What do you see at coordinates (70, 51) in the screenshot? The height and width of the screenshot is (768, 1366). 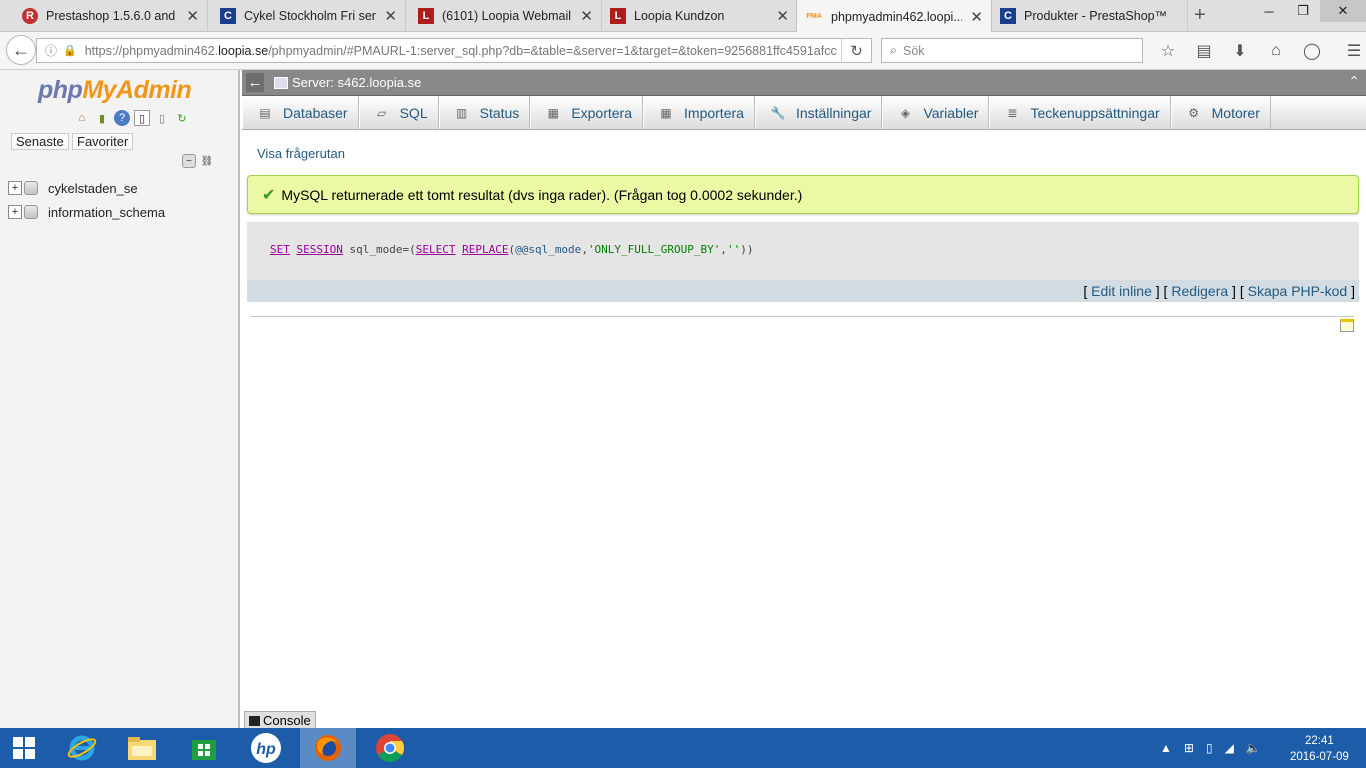 I see `lock-icon: 🔒` at bounding box center [70, 51].